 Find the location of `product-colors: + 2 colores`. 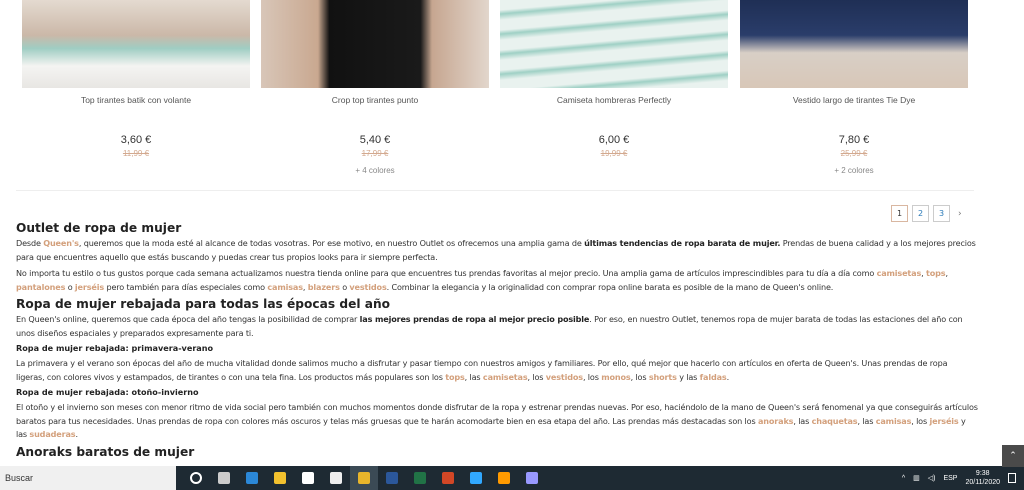

product-colors: + 2 colores is located at coordinates (854, 170).